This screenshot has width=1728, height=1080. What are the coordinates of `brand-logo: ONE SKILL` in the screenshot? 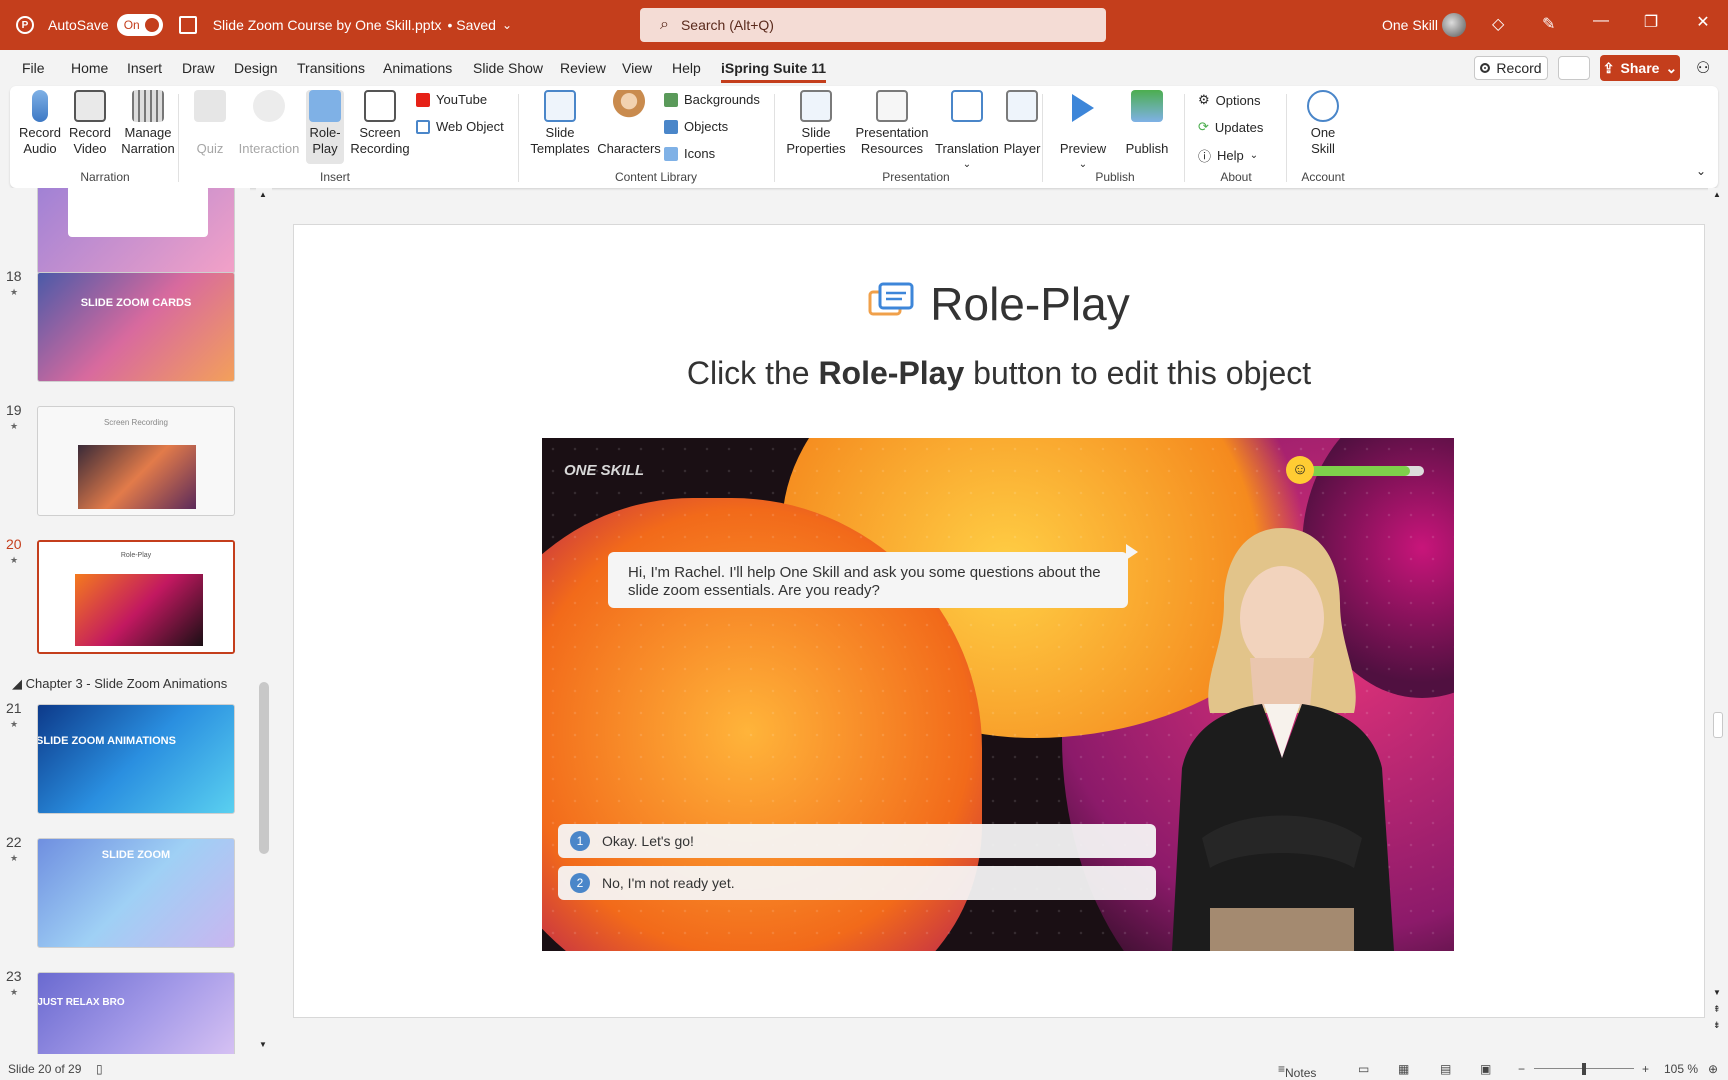 It's located at (604, 470).